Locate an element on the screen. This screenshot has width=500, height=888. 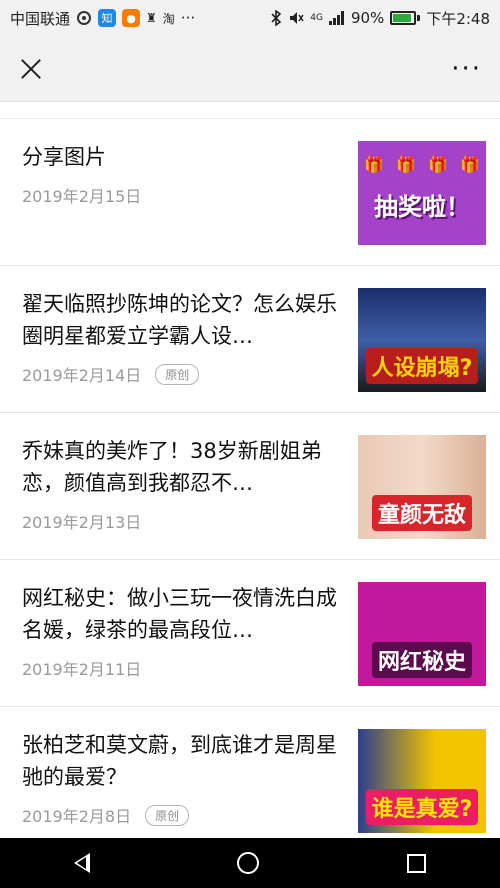
article-thumbnail: 人设崩塌? is located at coordinates (422, 340).